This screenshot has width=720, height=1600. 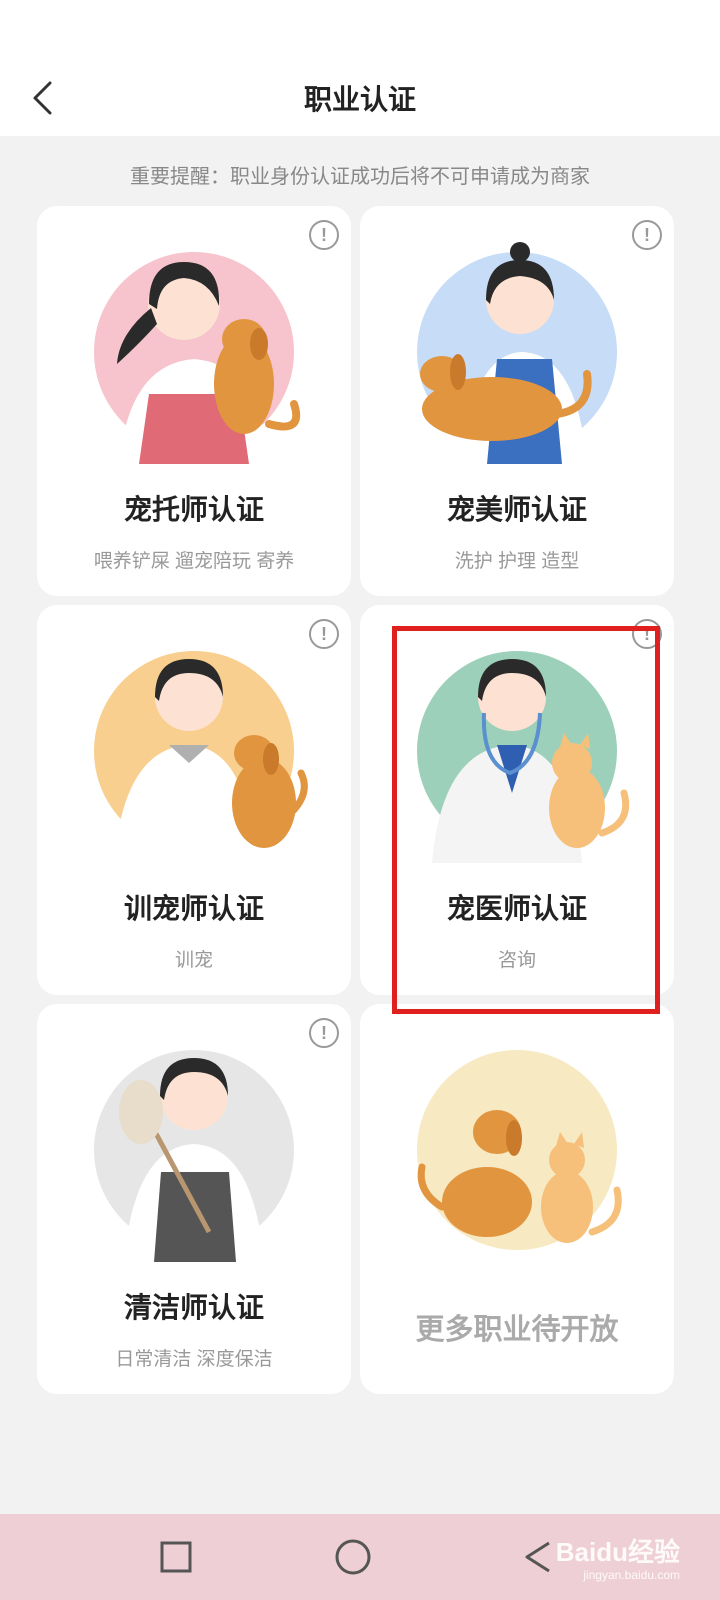 What do you see at coordinates (517, 561) in the screenshot?
I see `card-subtitle: 洗护 护理 造型` at bounding box center [517, 561].